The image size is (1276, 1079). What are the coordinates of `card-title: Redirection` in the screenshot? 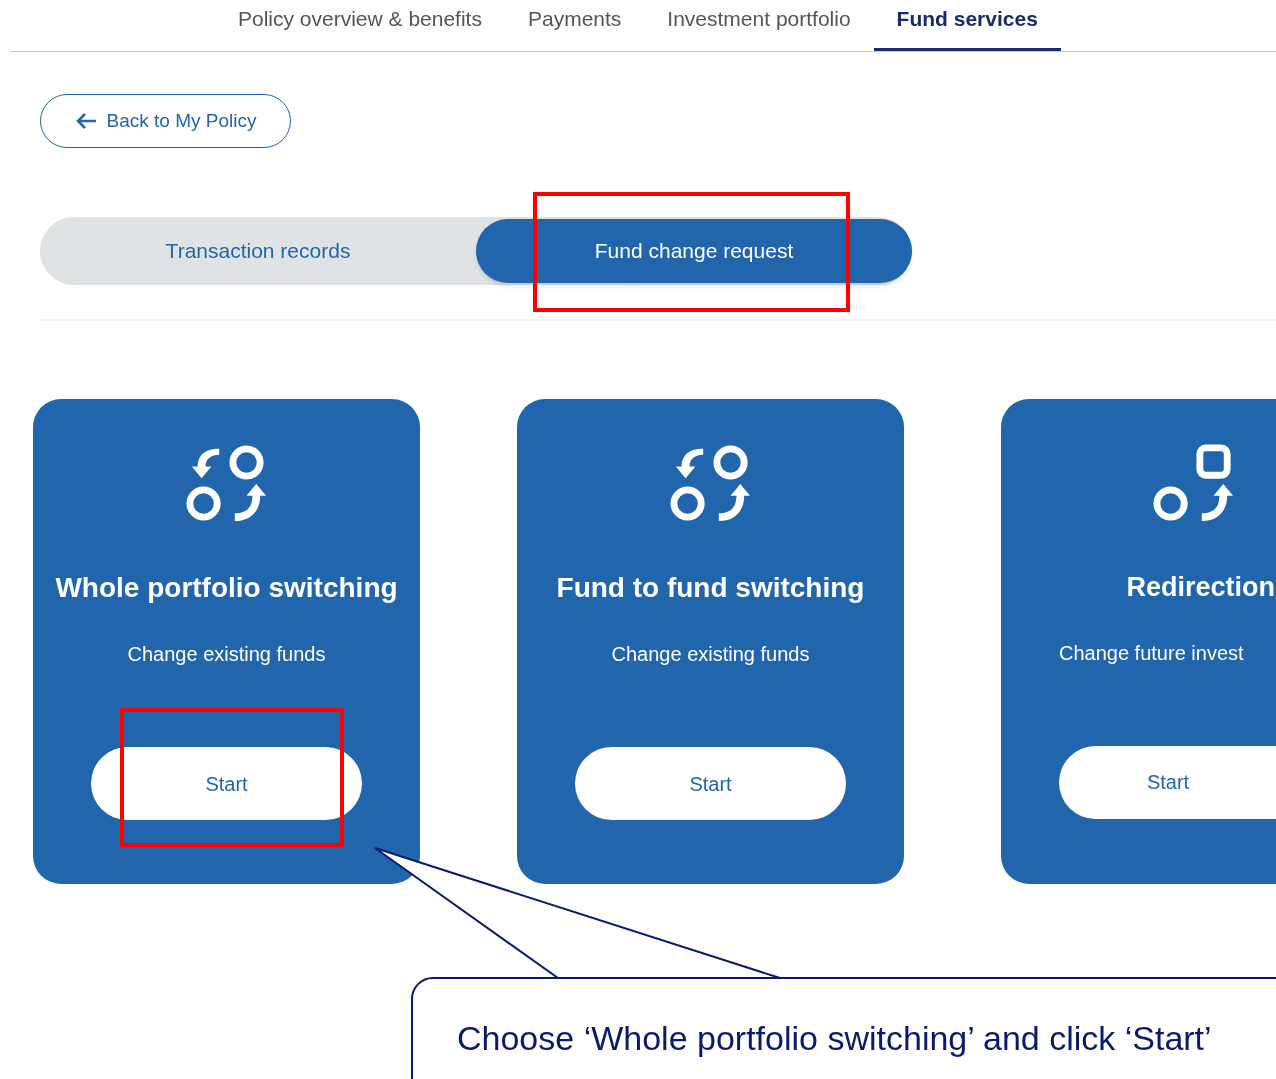 It's located at (1201, 587).